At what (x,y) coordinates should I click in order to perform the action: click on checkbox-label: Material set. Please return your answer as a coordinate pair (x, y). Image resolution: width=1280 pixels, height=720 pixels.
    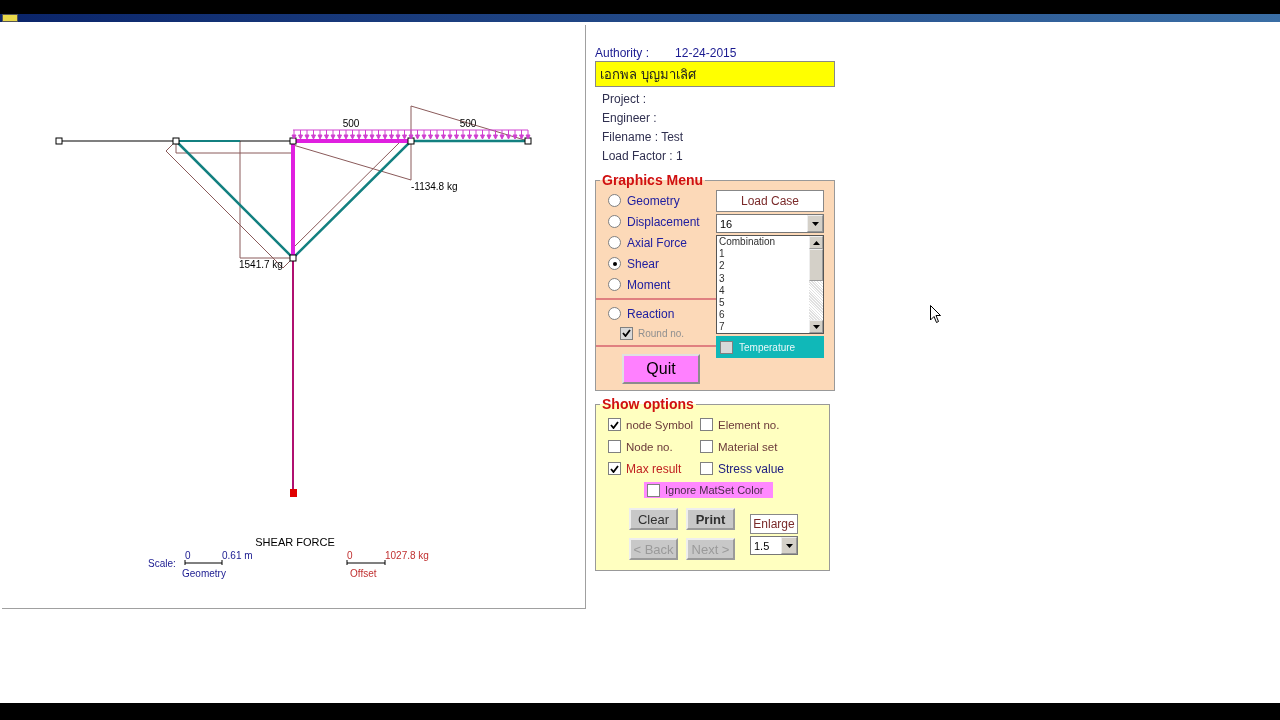
    Looking at the image, I should click on (748, 446).